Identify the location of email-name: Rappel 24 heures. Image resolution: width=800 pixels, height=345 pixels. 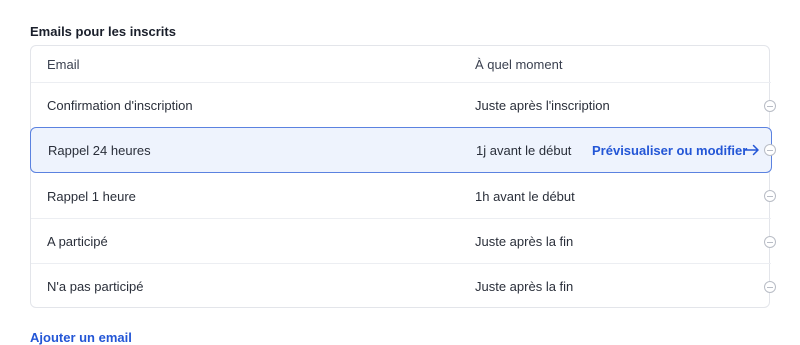
(99, 150).